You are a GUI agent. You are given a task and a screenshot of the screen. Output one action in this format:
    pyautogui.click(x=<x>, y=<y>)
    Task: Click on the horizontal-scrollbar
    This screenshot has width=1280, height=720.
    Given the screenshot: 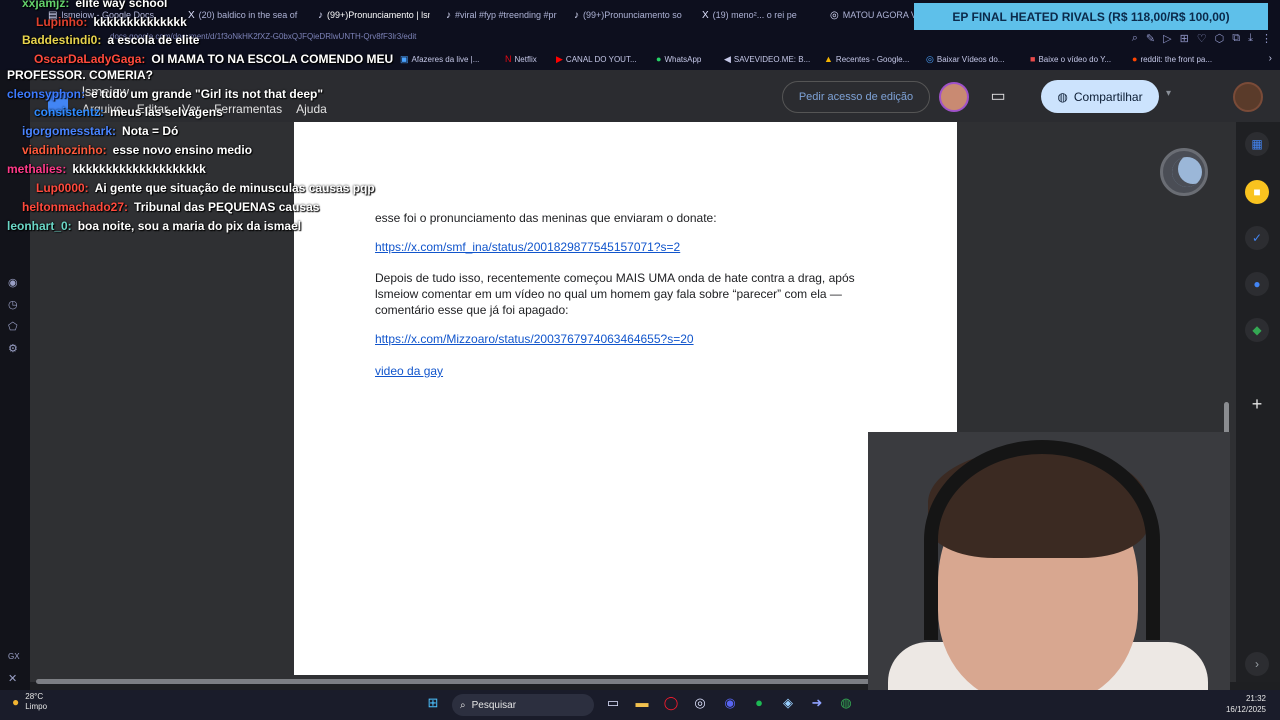 What is the action you would take?
    pyautogui.click(x=466, y=681)
    